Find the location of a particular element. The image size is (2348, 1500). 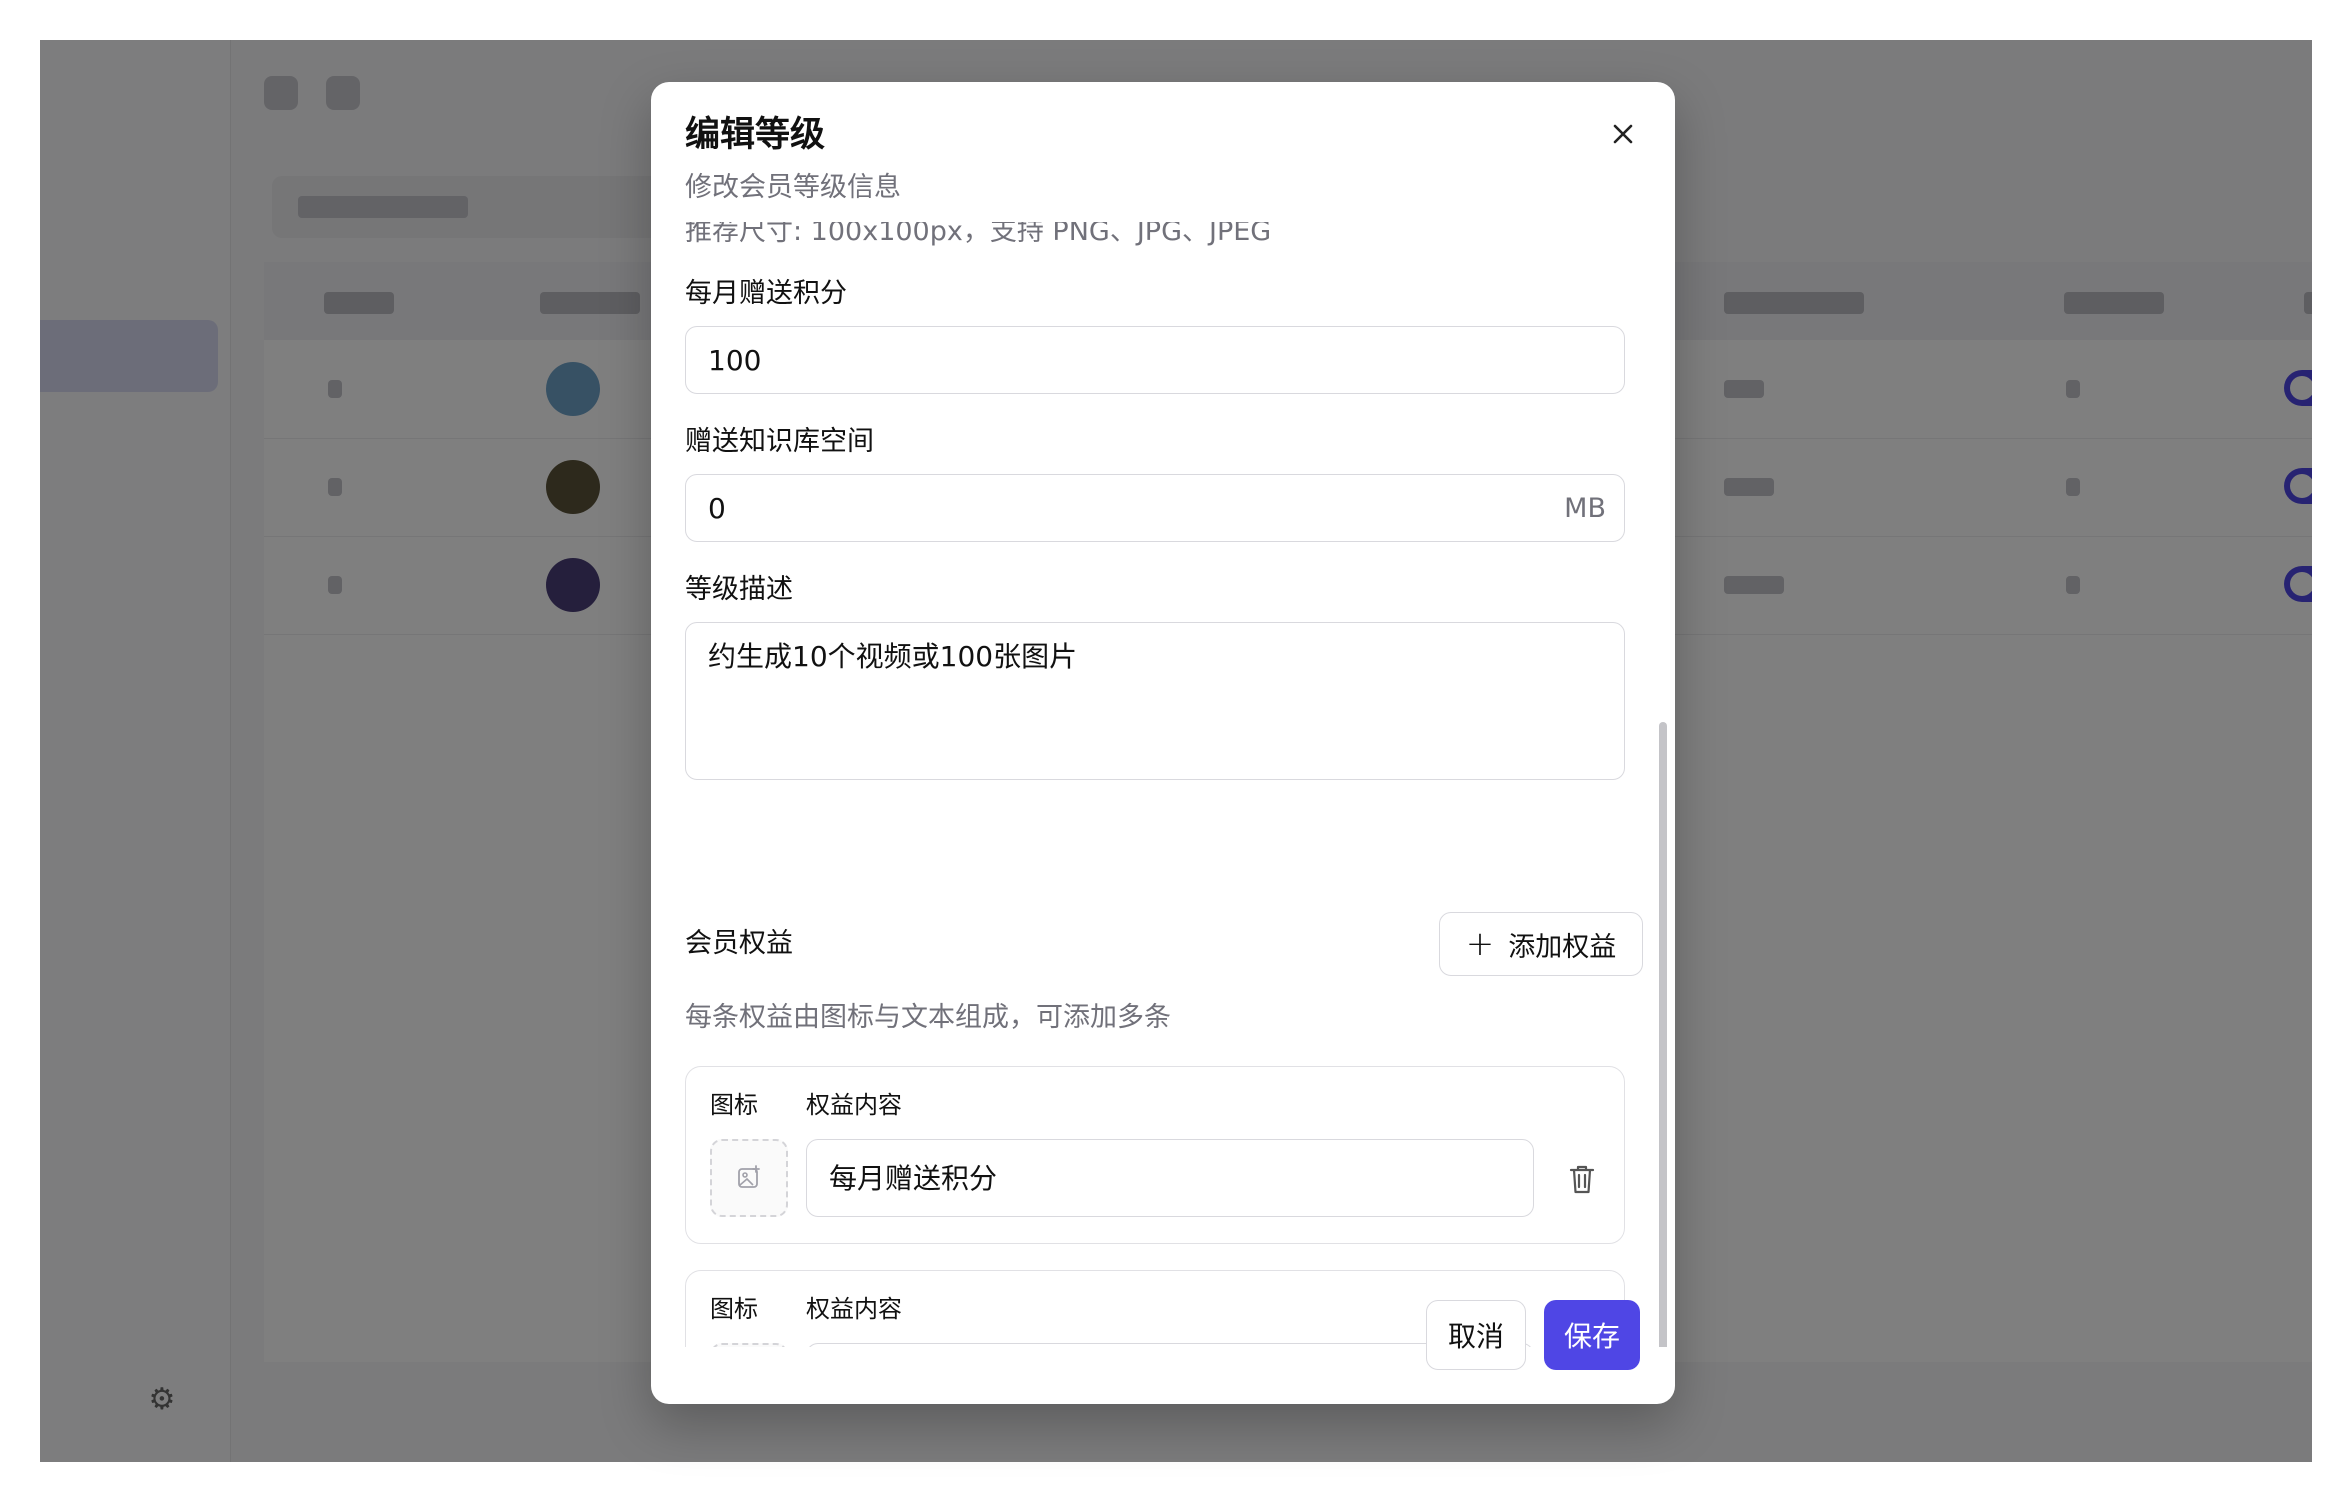

cancel-button: 取消 is located at coordinates (1476, 1335).